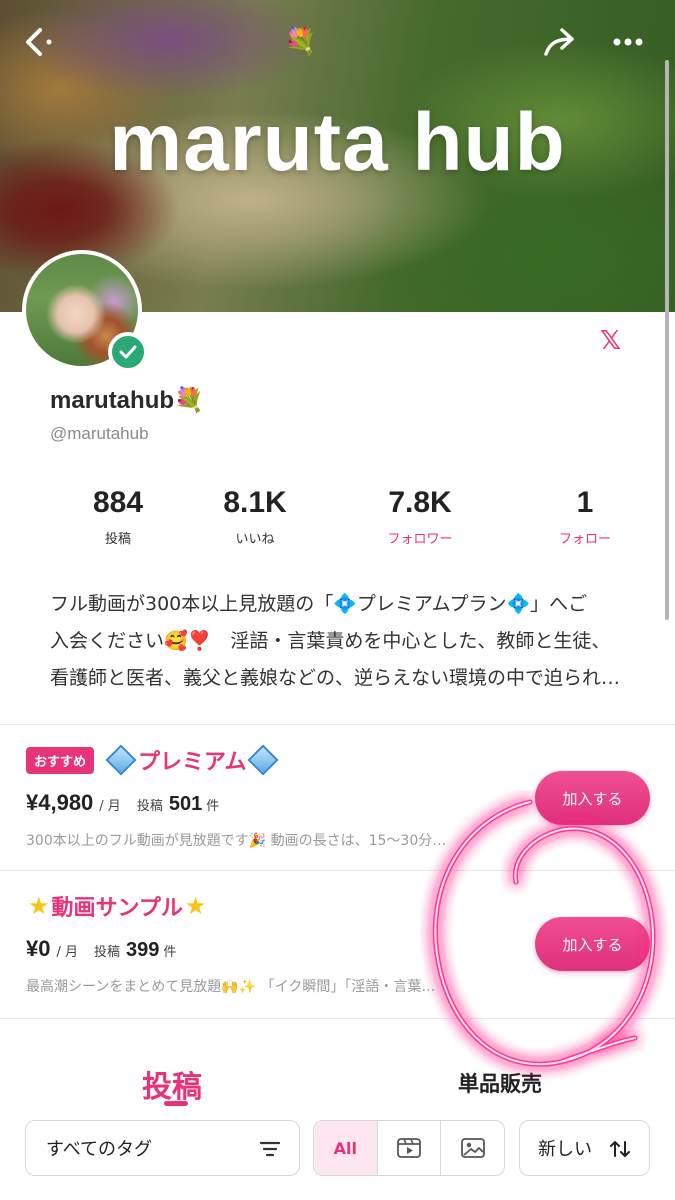  Describe the element at coordinates (117, 539) in the screenshot. I see `stat-label: 投稿` at that location.